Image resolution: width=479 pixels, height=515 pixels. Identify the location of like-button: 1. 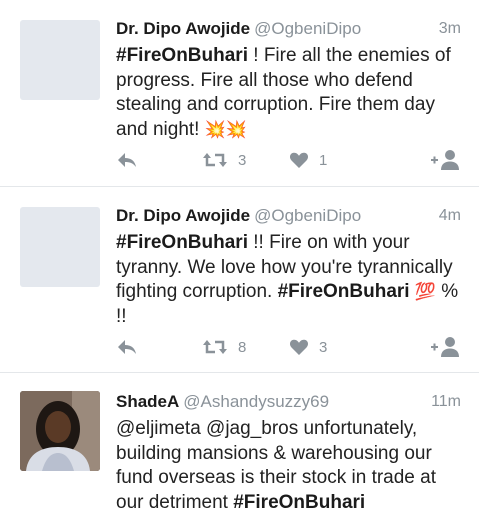
(308, 160).